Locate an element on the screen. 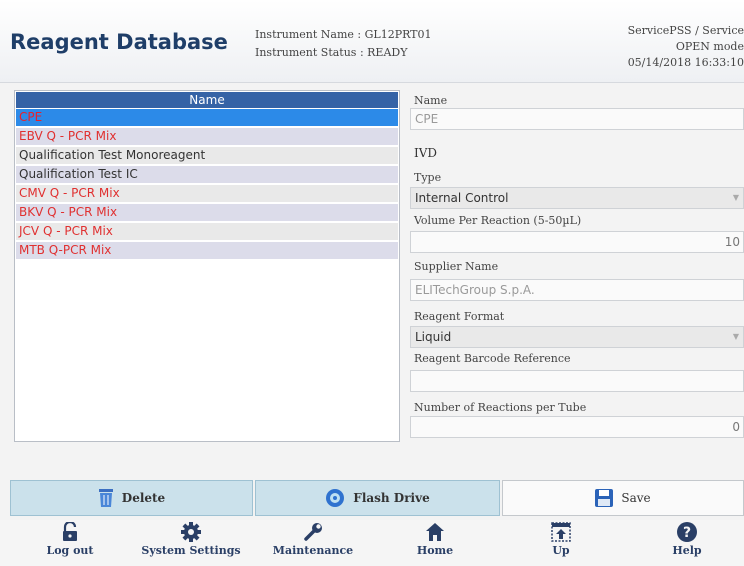 The width and height of the screenshot is (744, 566). nav-up: Up is located at coordinates (561, 544).